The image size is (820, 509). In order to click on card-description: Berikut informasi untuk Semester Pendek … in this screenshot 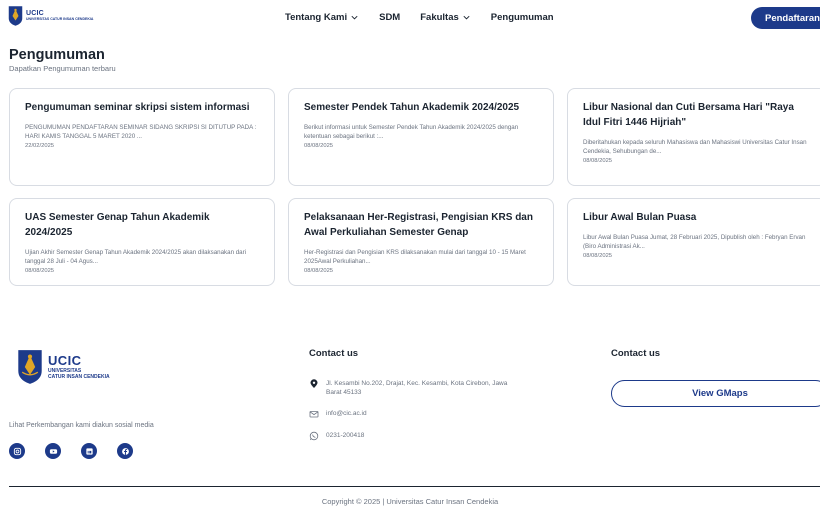, I will do `click(411, 132)`.